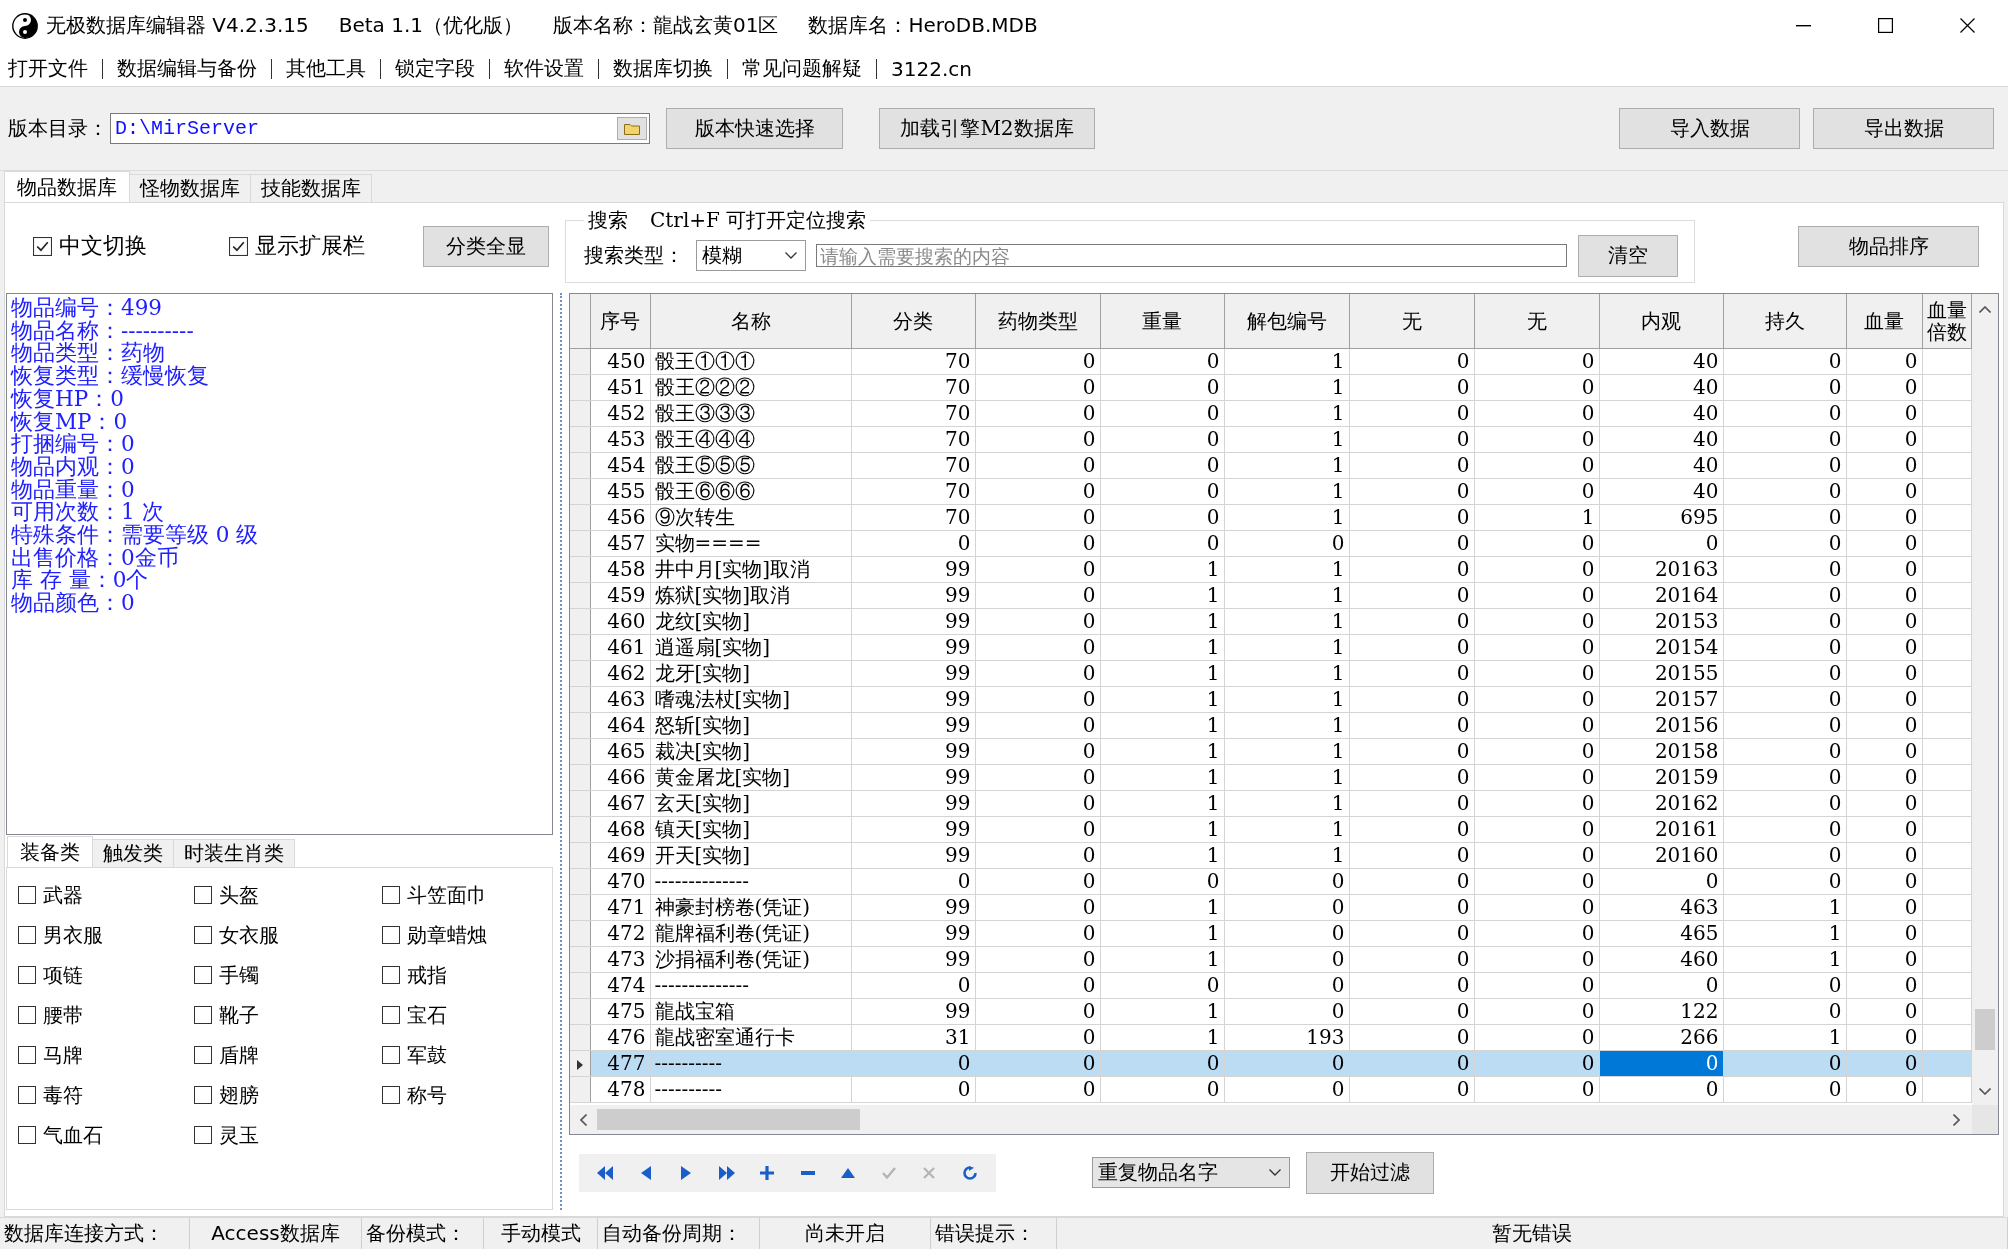 The width and height of the screenshot is (2008, 1249). What do you see at coordinates (1270, 907) in the screenshot?
I see `table-row: 471 神豪封榜卷(凭证) 99 0 1 0 0 0 463 1 0` at bounding box center [1270, 907].